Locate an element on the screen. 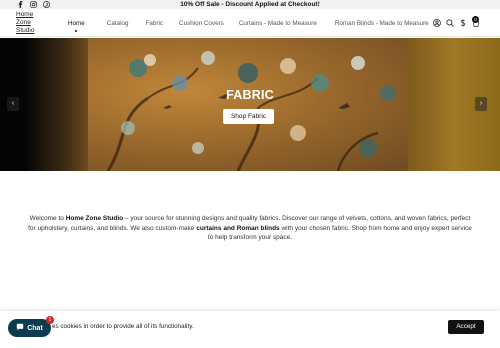 The width and height of the screenshot is (500, 348). nav-item-home: Home is located at coordinates (76, 25).